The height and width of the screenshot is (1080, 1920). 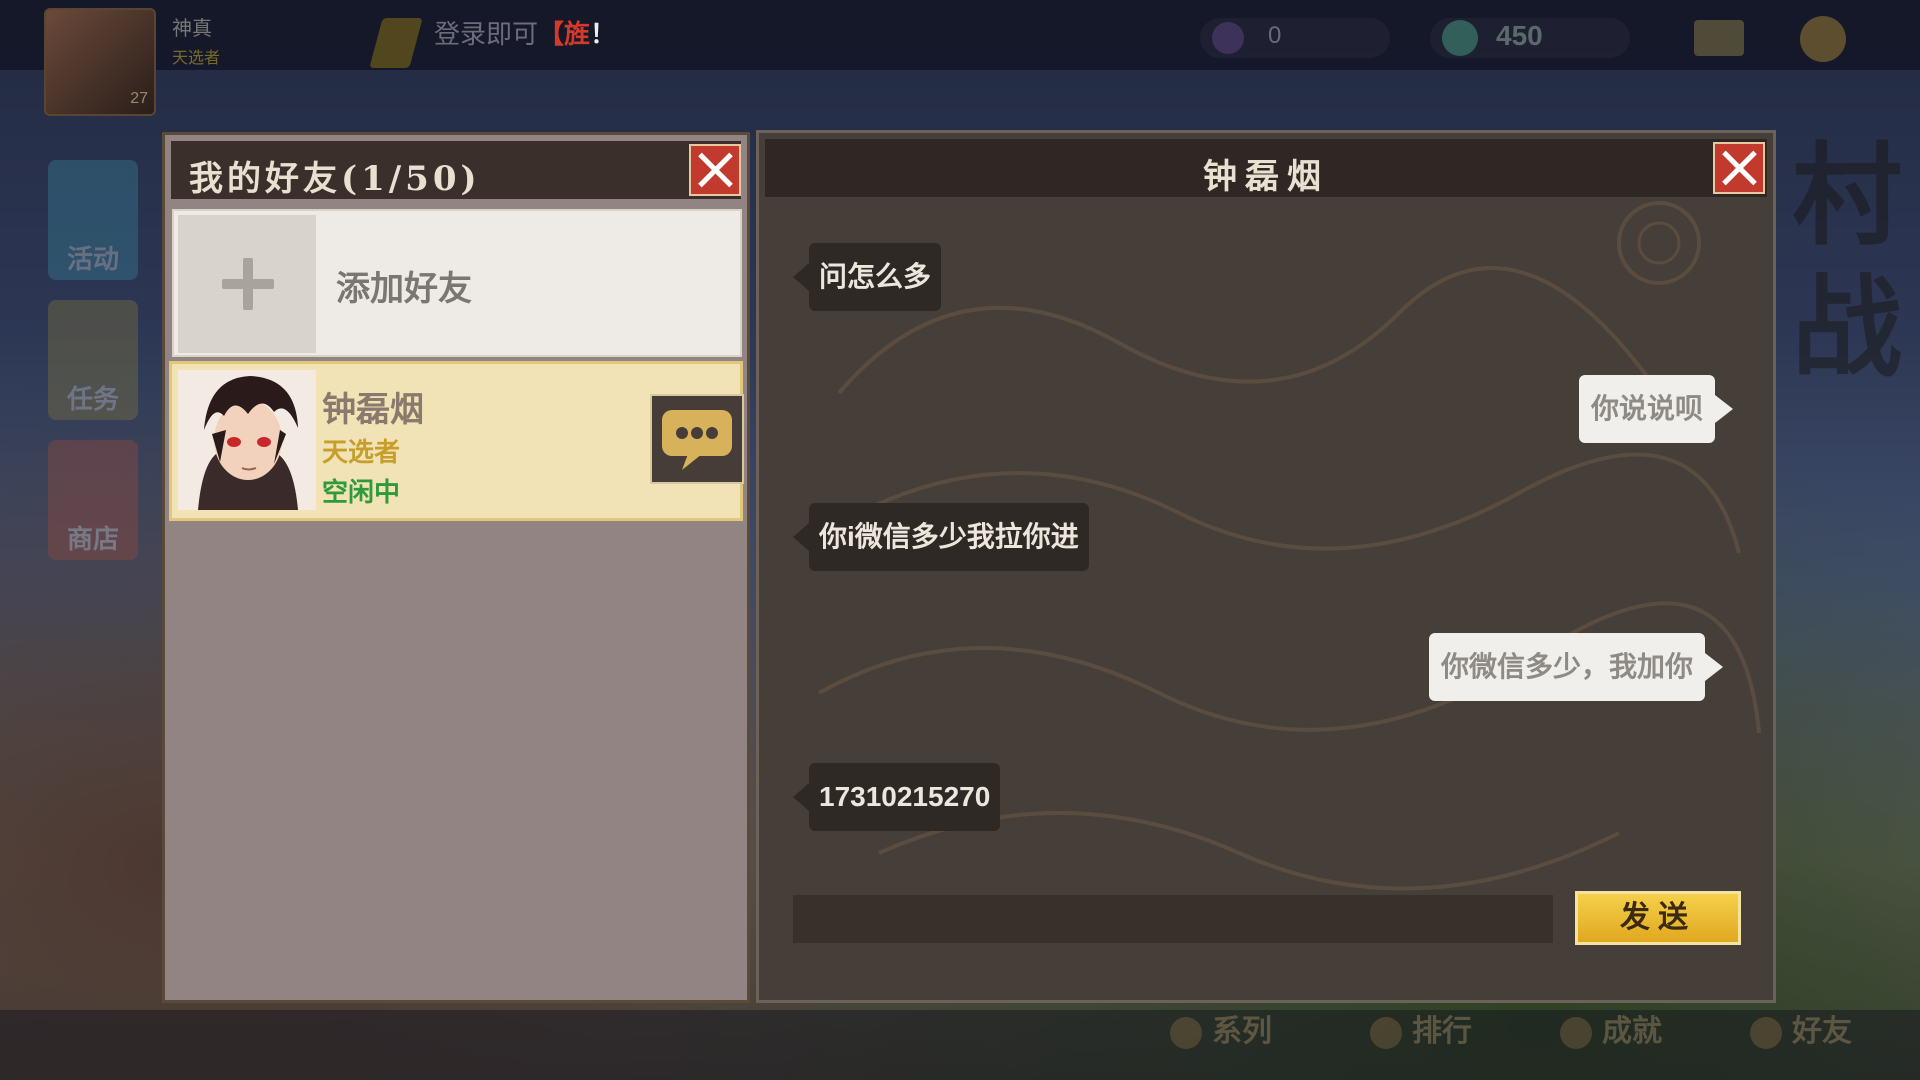 I want to click on purple-gem-icon, so click(x=1228, y=38).